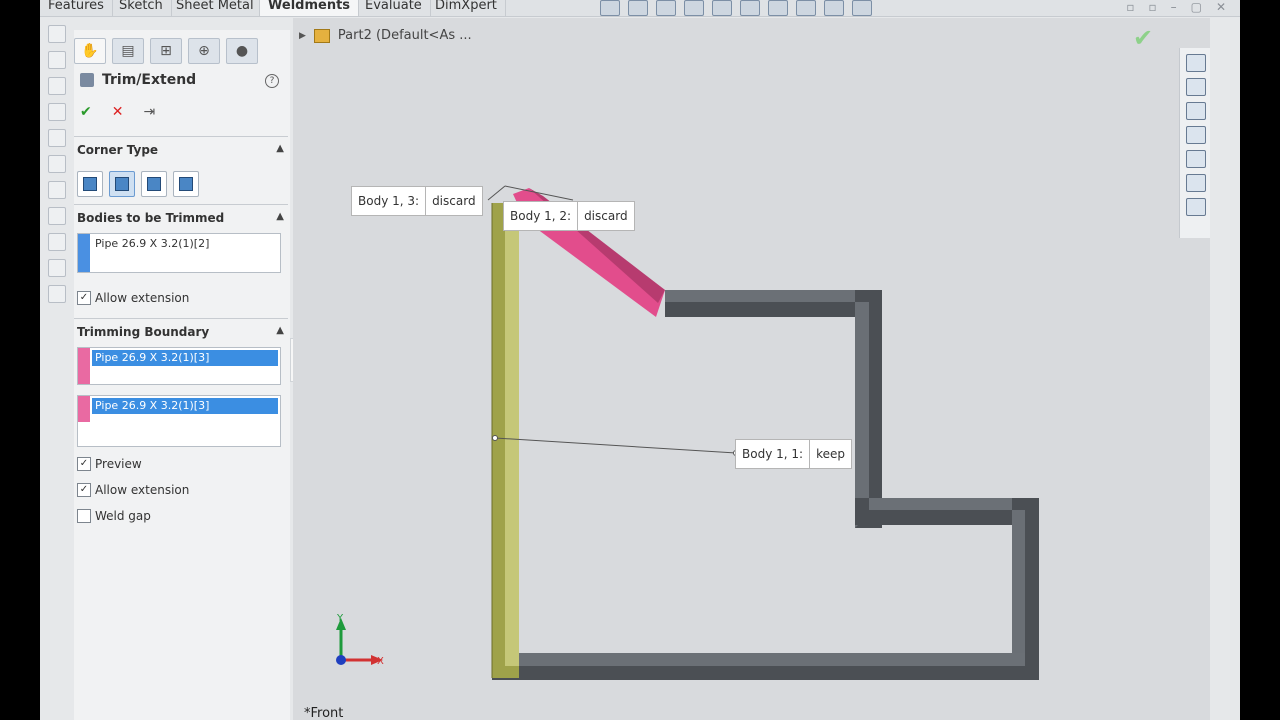 Image resolution: width=1280 pixels, height=720 pixels. I want to click on end-miter-icon, so click(122, 184).